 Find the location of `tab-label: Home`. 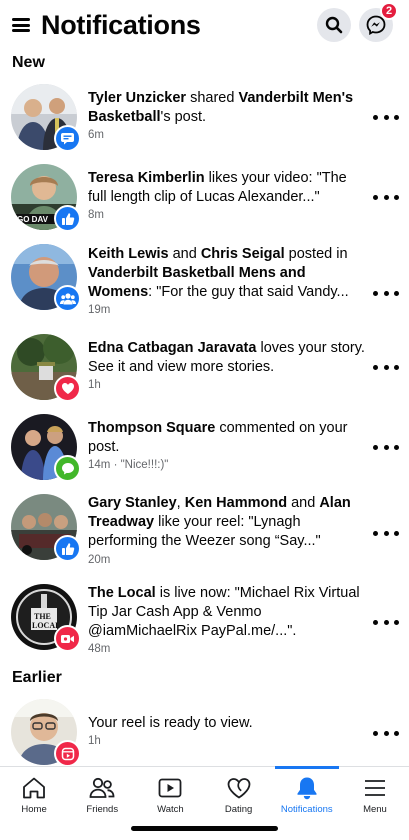

tab-label: Home is located at coordinates (34, 809).